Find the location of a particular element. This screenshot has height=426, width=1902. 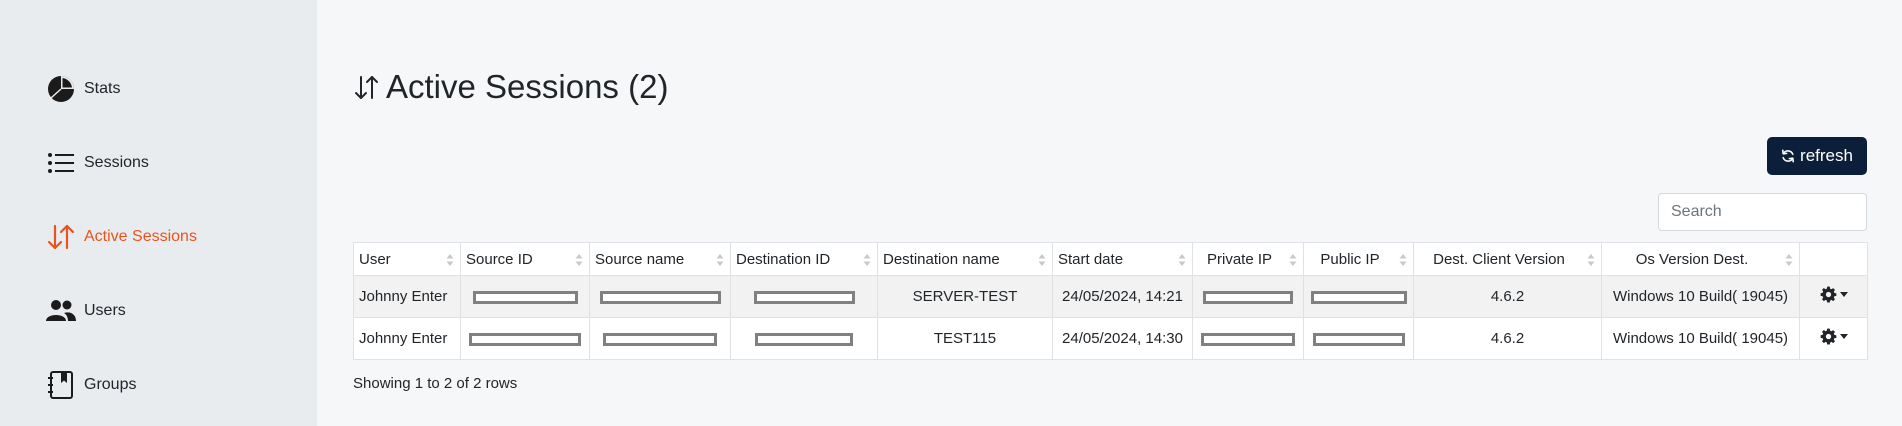

refresh-button: refresh is located at coordinates (1817, 156).